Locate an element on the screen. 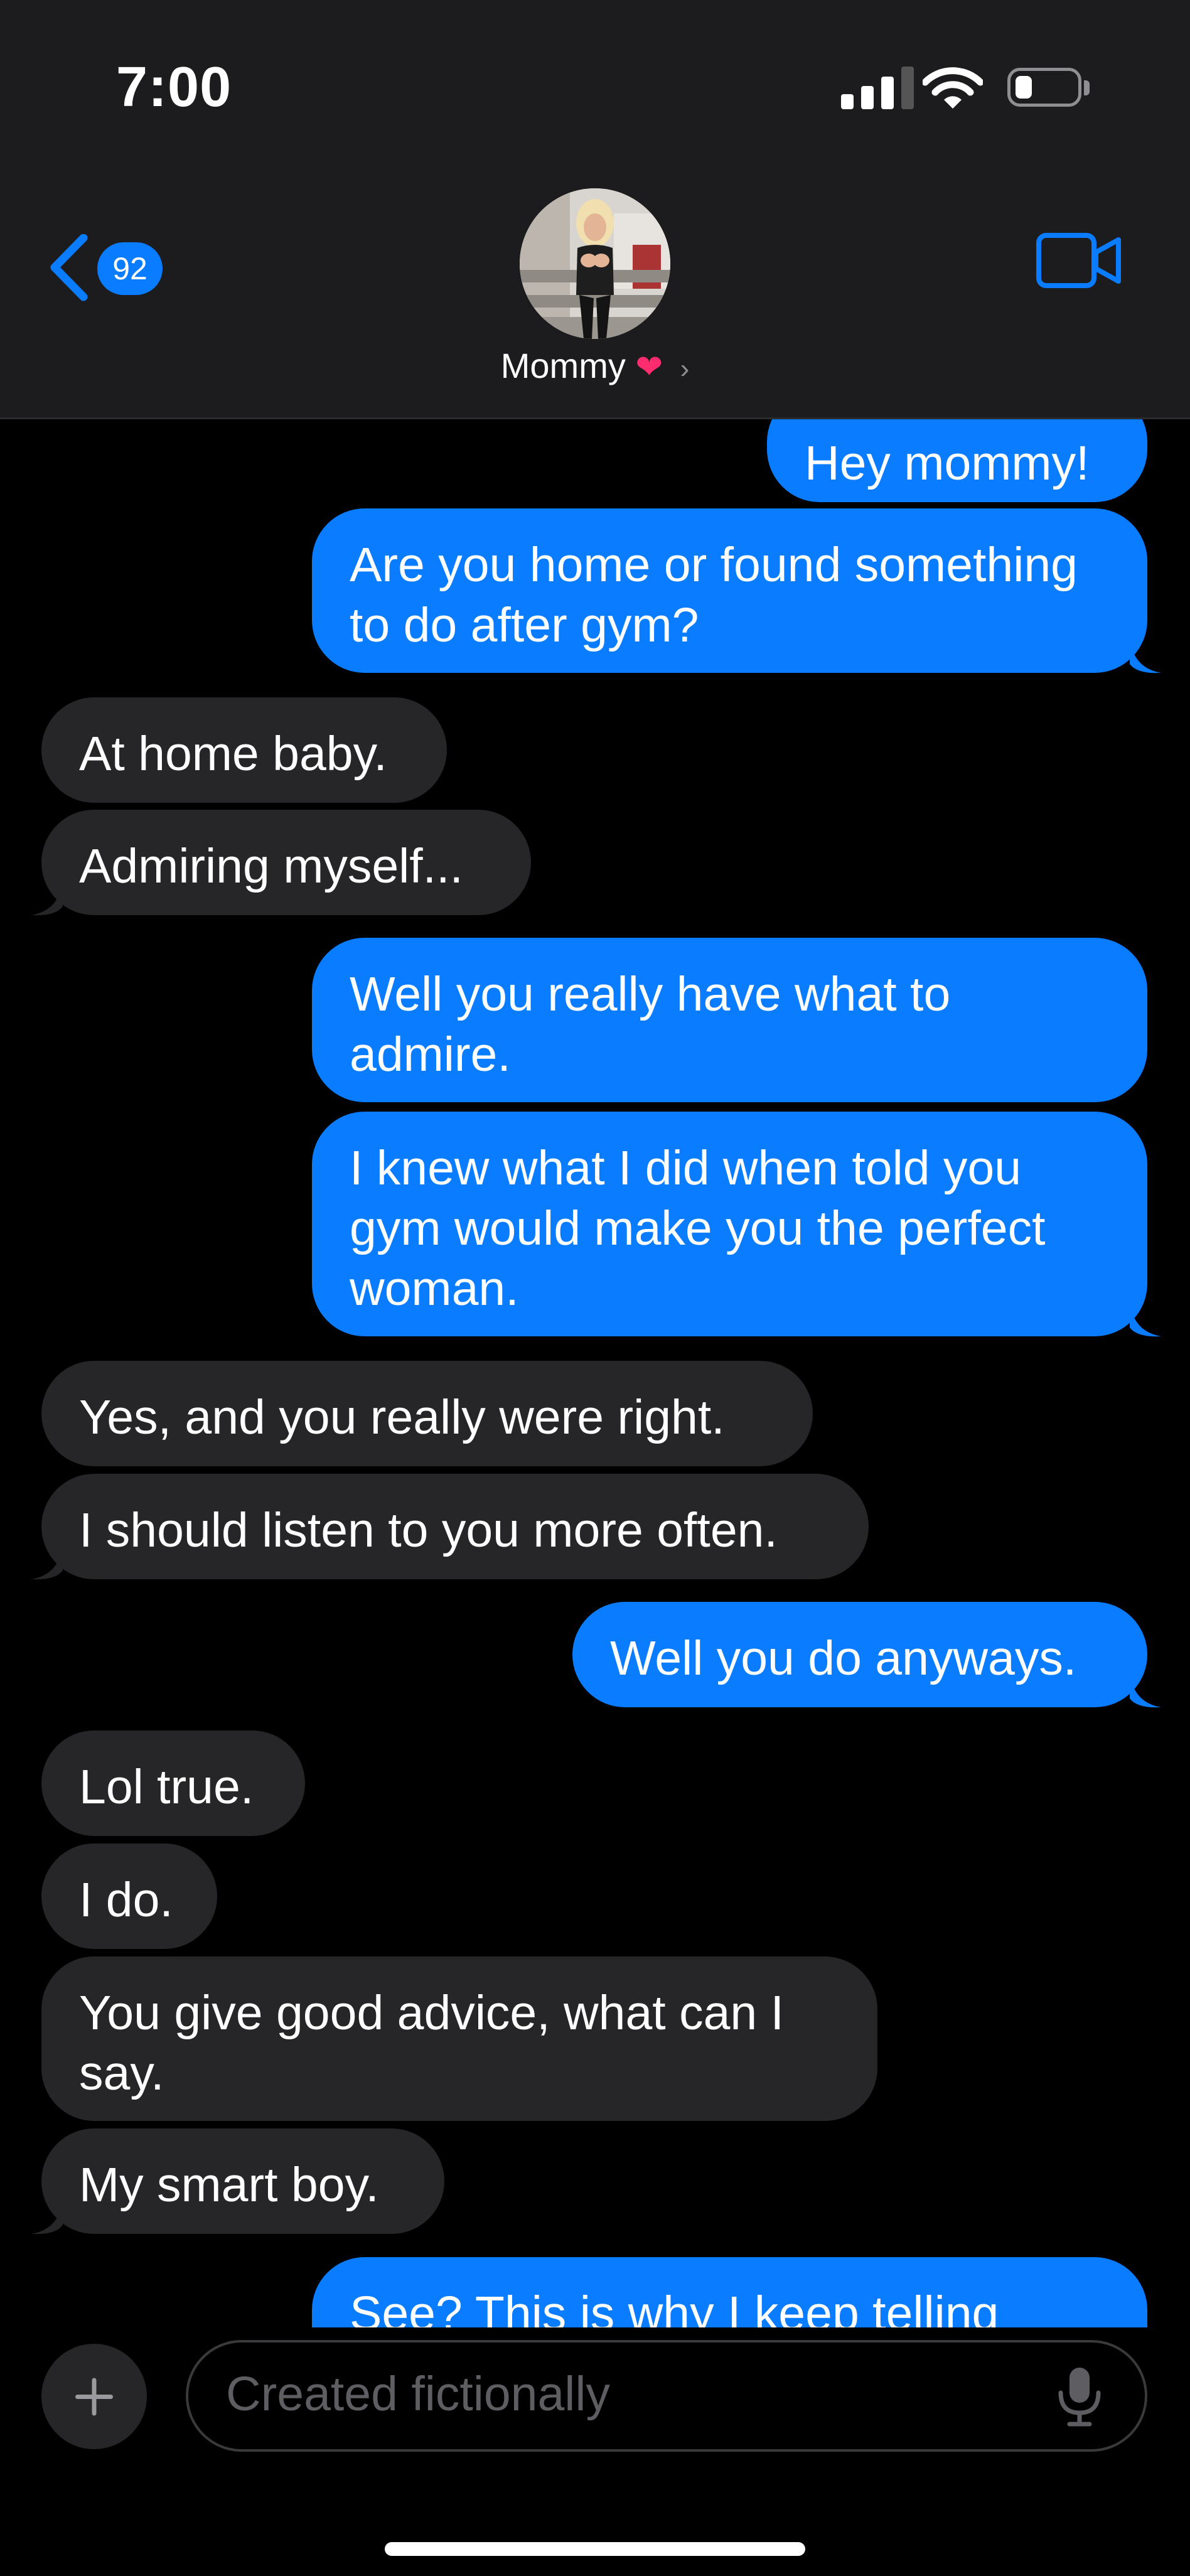  back-button: 92 is located at coordinates (116, 268).